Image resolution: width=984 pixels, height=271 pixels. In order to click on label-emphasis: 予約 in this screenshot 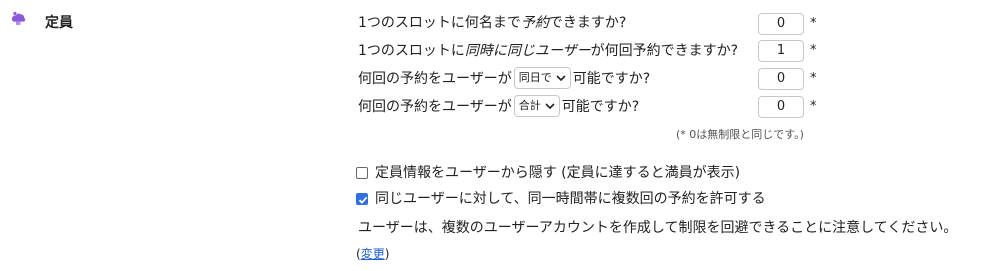, I will do `click(534, 23)`.